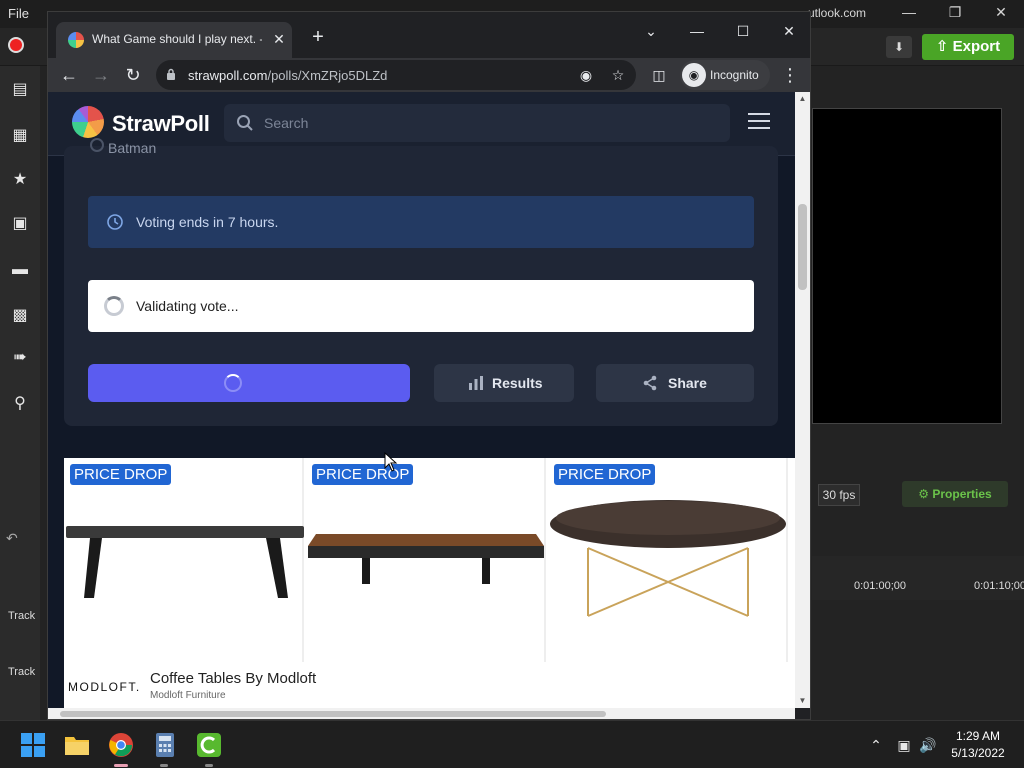 The height and width of the screenshot is (768, 1024). What do you see at coordinates (802, 400) in the screenshot?
I see `vertical-scrollbar: ▲ ▼` at bounding box center [802, 400].